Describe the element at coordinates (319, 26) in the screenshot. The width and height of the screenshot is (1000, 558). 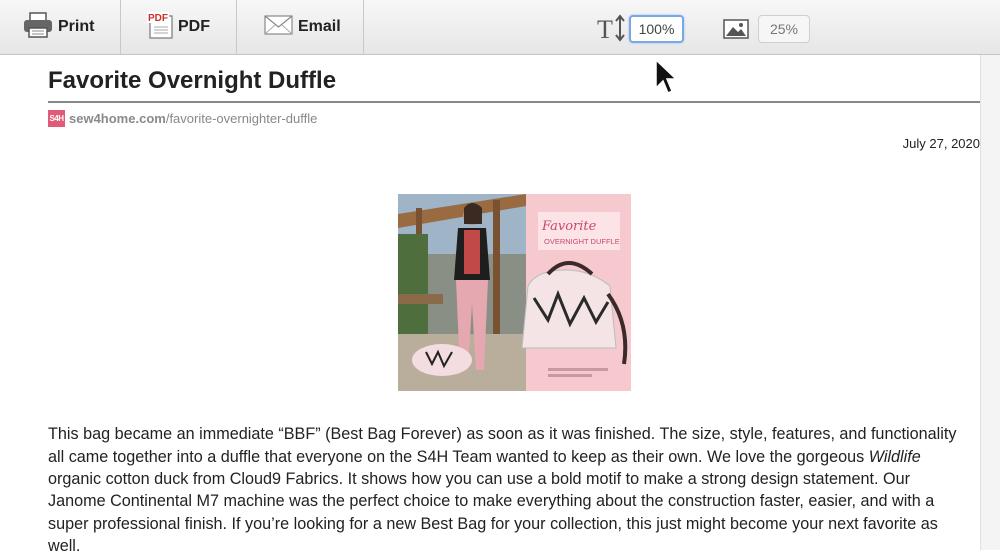
I see `email-label: Email` at that location.